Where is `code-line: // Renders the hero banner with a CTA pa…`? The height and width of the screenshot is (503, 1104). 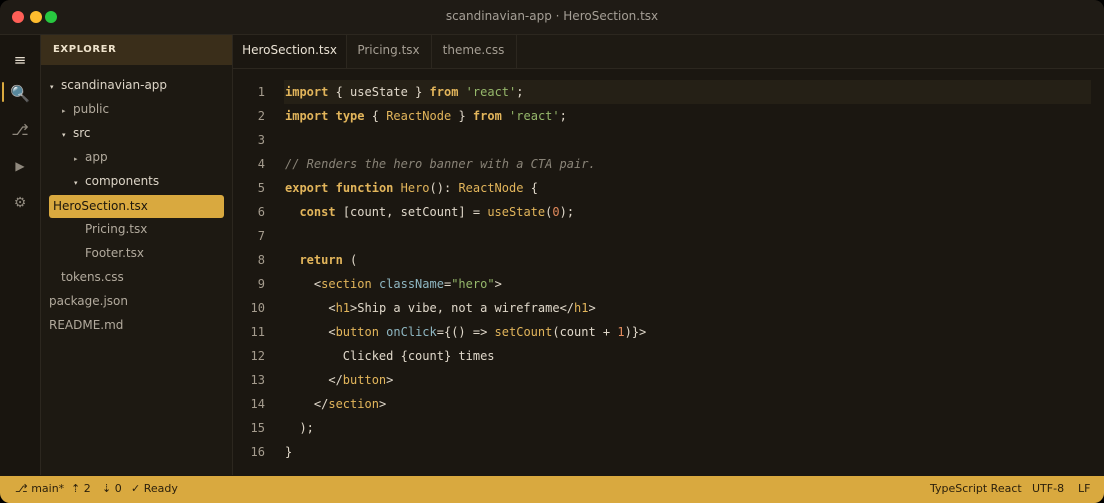
code-line: // Renders the hero banner with a CTA pa… is located at coordinates (440, 164).